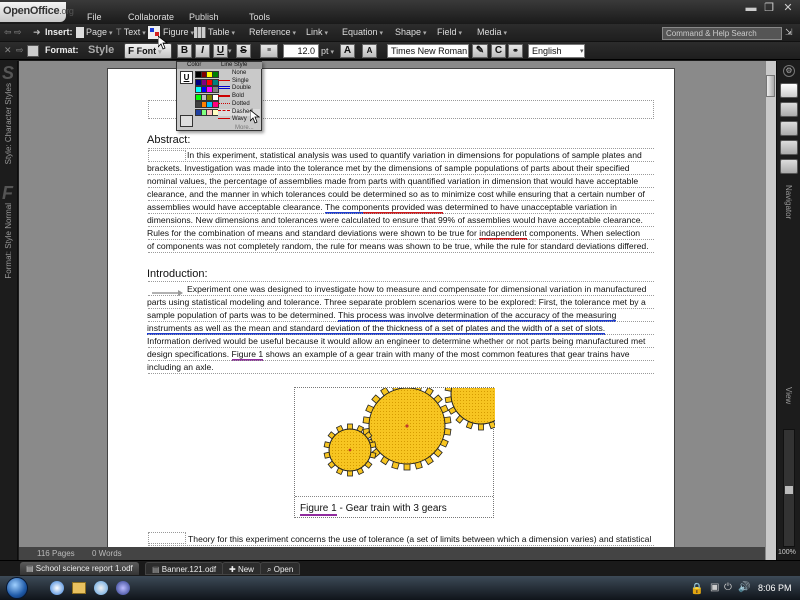  Describe the element at coordinates (789, 128) in the screenshot. I see `align-center-icon` at that location.